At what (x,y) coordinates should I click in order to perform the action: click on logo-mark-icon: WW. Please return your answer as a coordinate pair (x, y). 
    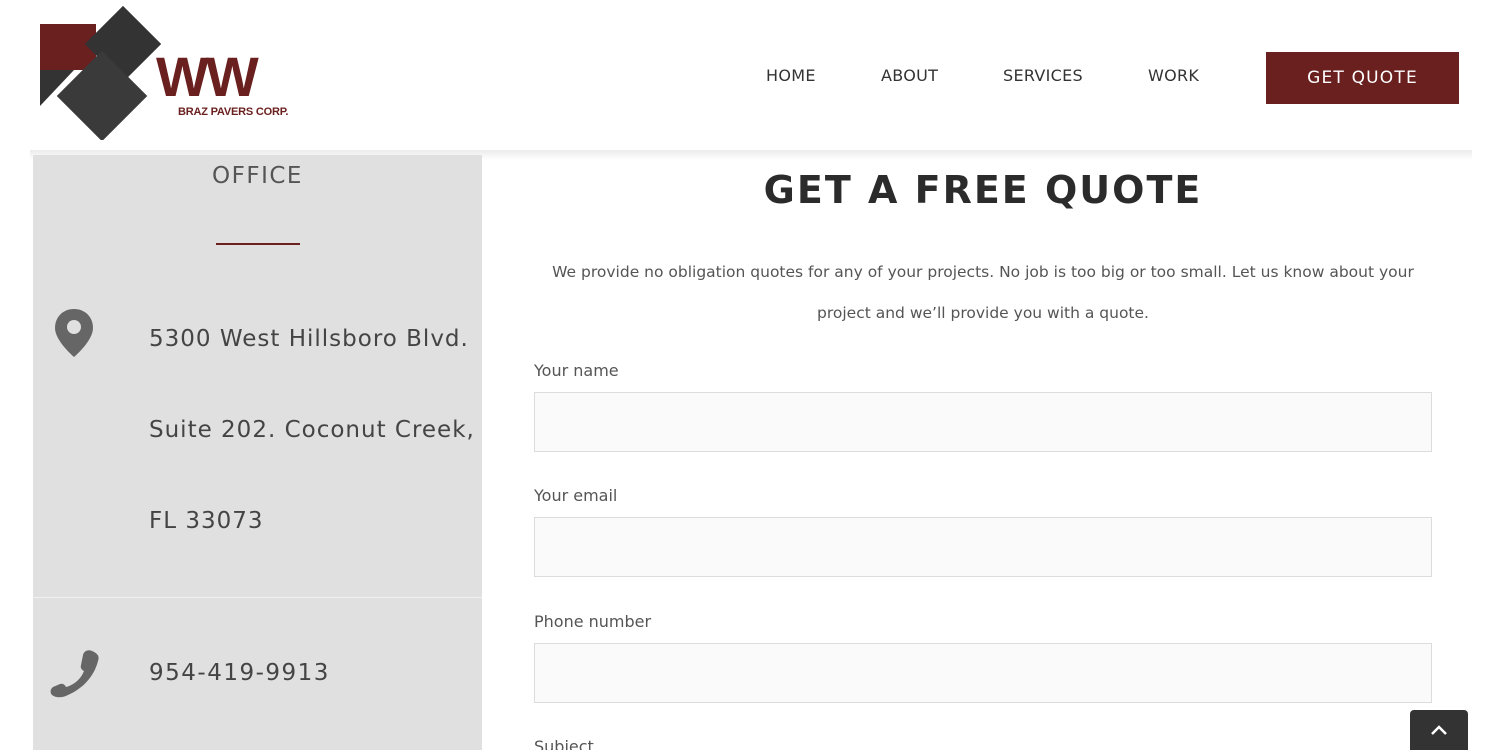
    Looking at the image, I should click on (151, 73).